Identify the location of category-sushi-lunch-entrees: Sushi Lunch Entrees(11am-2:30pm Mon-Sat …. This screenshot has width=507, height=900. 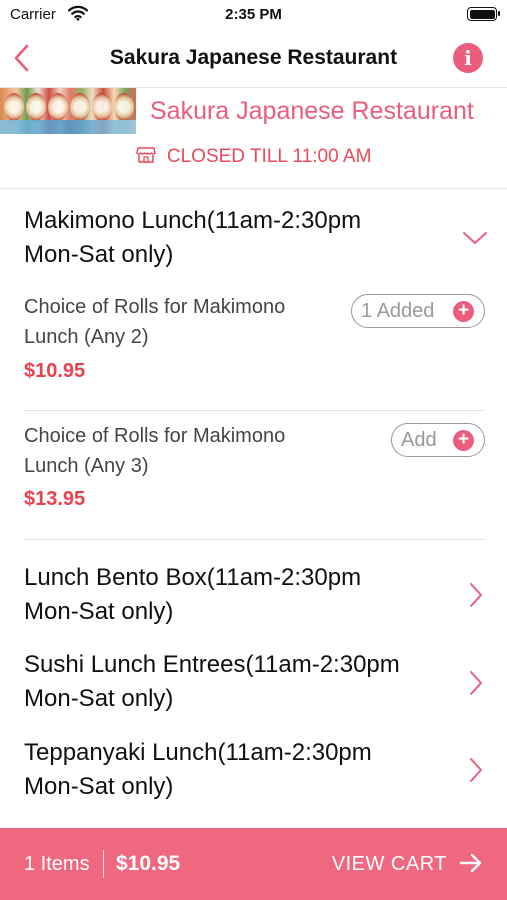
(244, 682).